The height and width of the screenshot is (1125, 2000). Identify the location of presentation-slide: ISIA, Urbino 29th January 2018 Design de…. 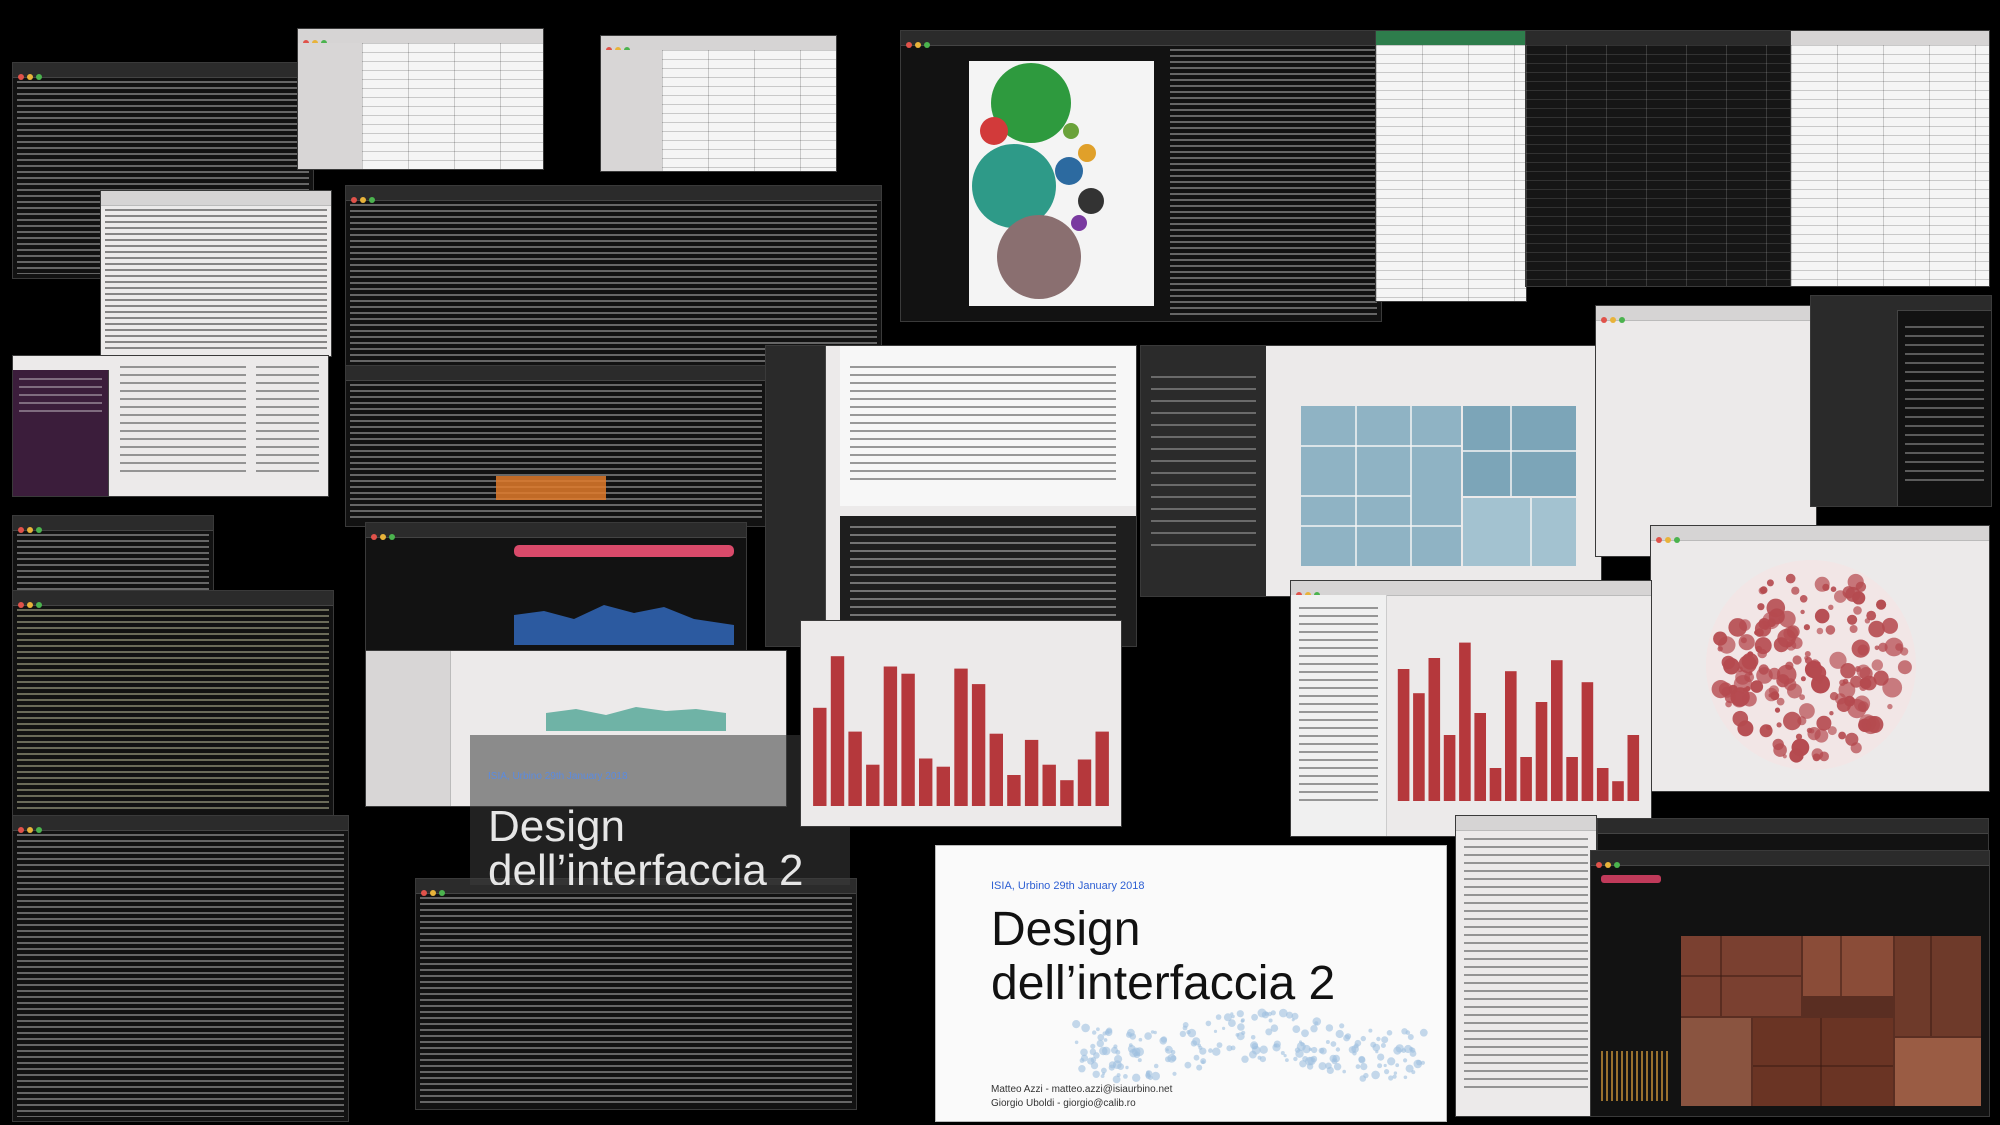
(1191, 983).